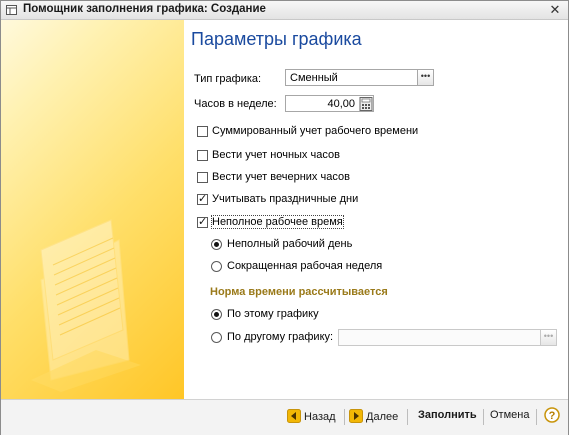 The height and width of the screenshot is (435, 569). I want to click on next-button-label: Далее, so click(382, 417).